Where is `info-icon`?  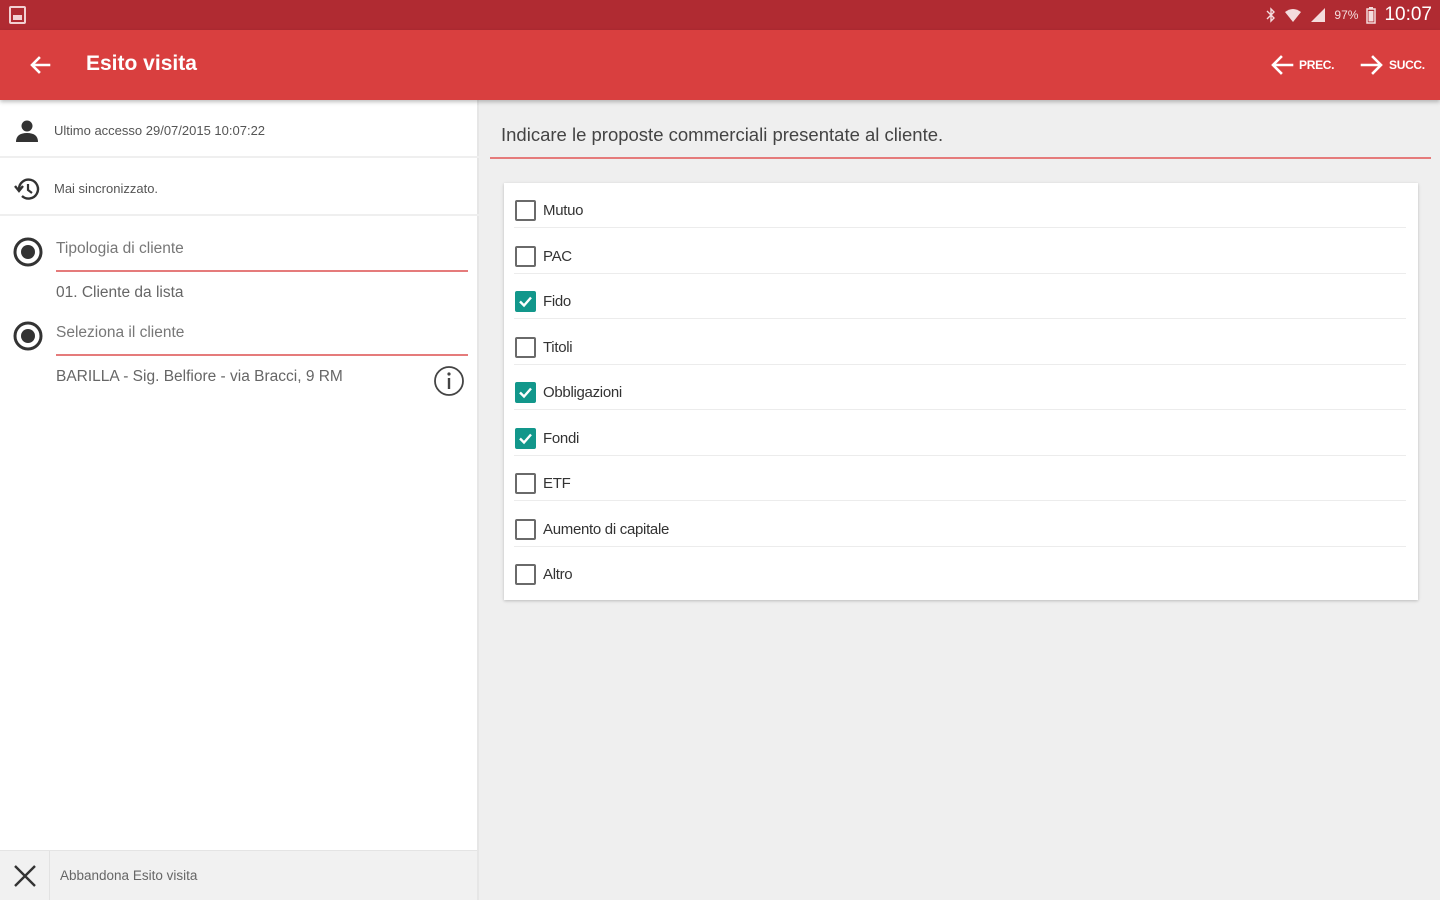 info-icon is located at coordinates (449, 381).